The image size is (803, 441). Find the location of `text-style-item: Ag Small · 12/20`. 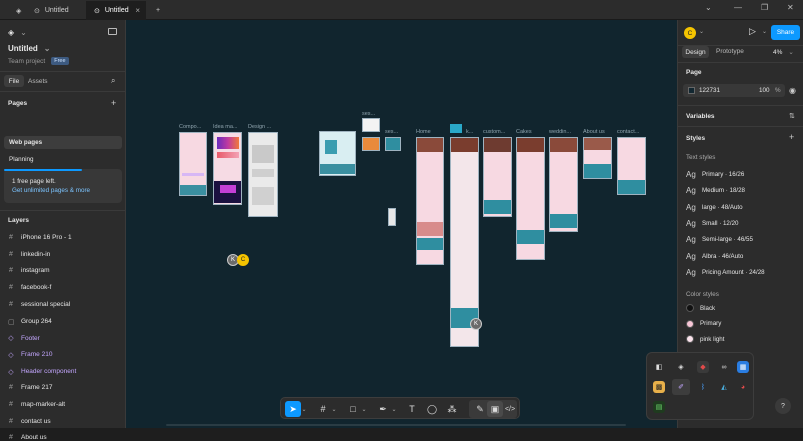

text-style-item: Ag Small · 12/20 is located at coordinates (712, 223).